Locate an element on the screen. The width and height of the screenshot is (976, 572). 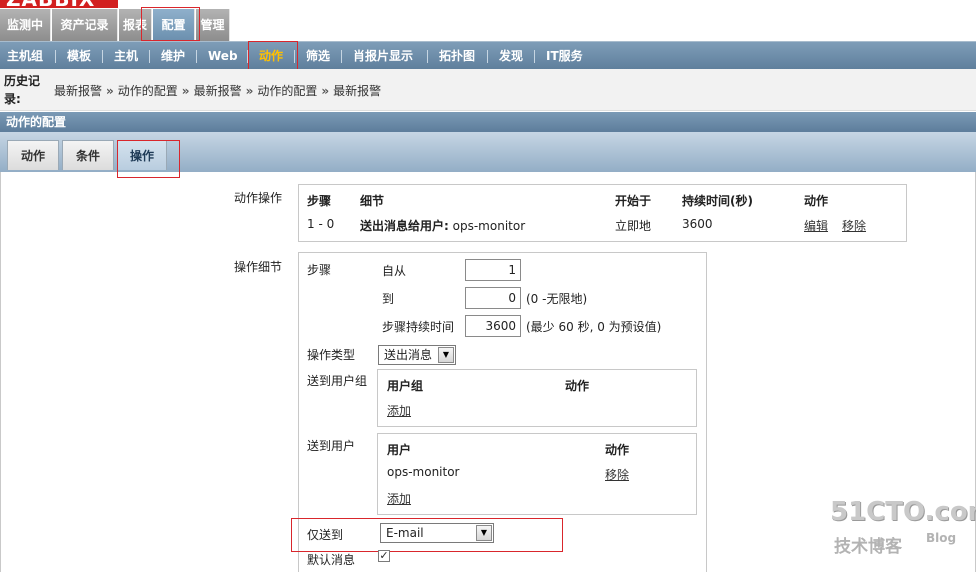
send-to-users-label: 送到用户 is located at coordinates (331, 446).